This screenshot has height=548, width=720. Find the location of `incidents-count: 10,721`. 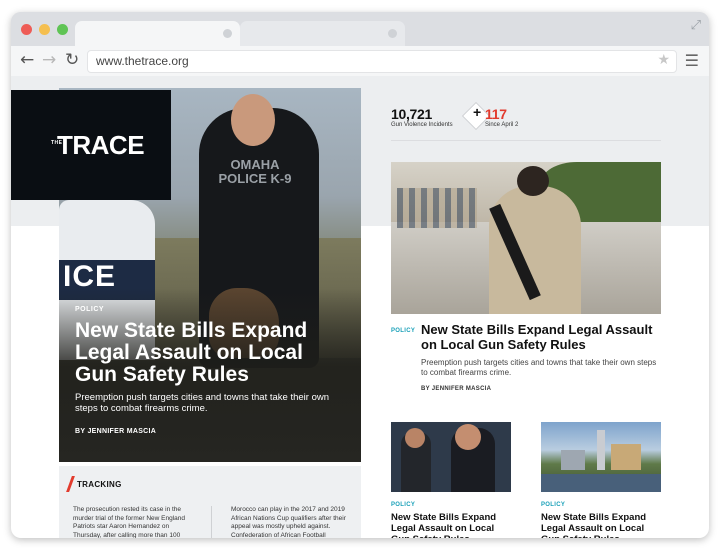

incidents-count: 10,721 is located at coordinates (412, 114).